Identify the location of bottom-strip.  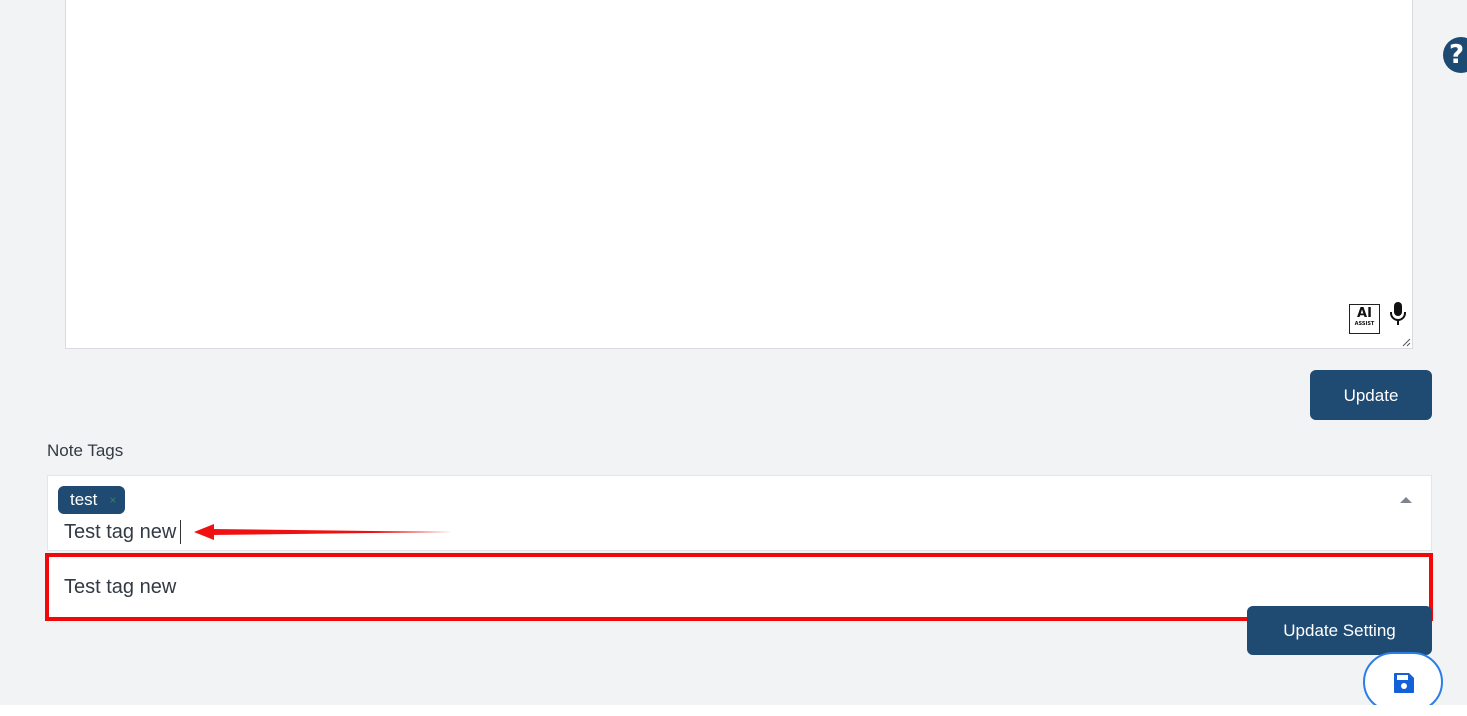
(733, 710).